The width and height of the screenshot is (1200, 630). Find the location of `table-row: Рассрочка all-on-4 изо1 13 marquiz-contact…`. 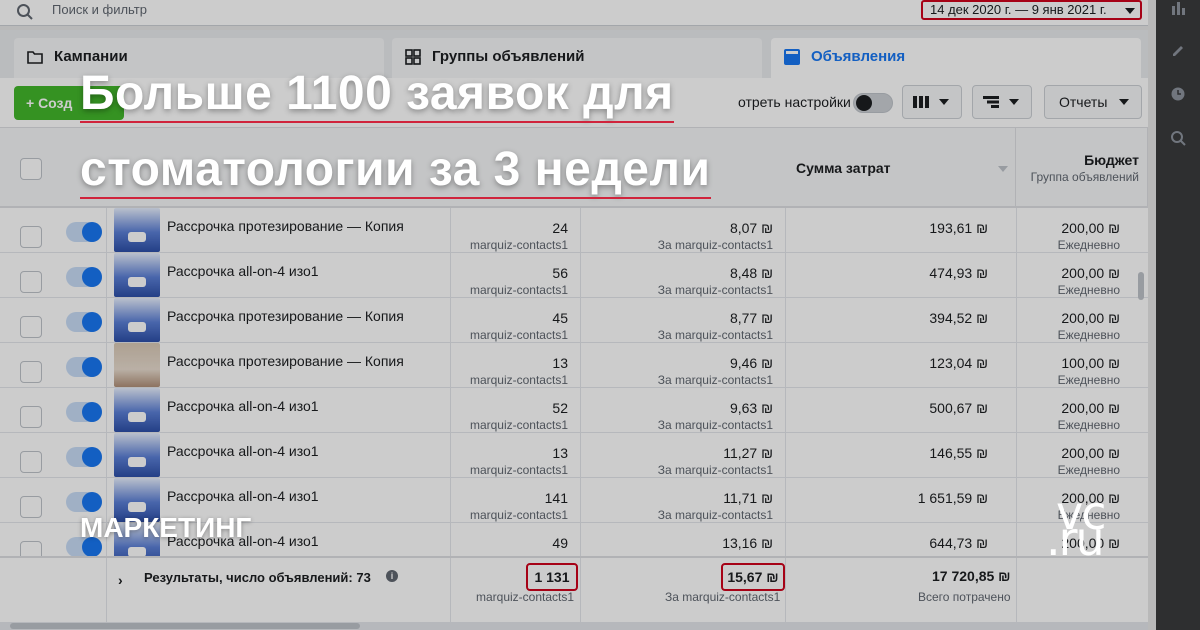

table-row: Рассрочка all-on-4 изо1 13 marquiz-contact… is located at coordinates (574, 455).